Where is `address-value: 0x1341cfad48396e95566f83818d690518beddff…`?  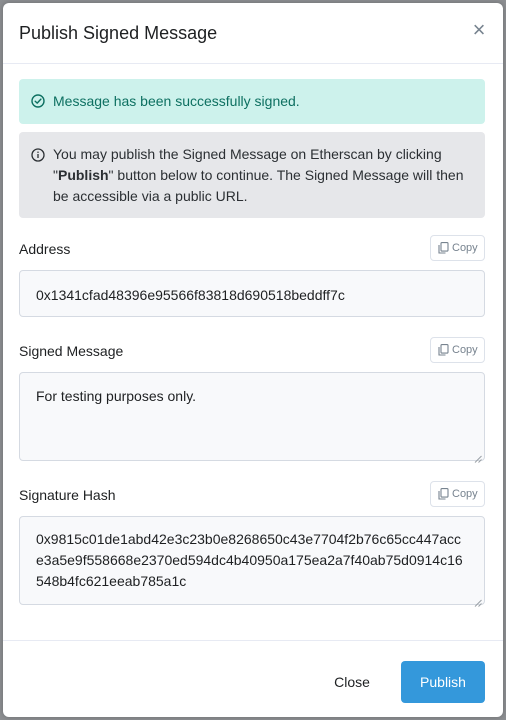 address-value: 0x1341cfad48396e95566f83818d690518beddff… is located at coordinates (190, 295).